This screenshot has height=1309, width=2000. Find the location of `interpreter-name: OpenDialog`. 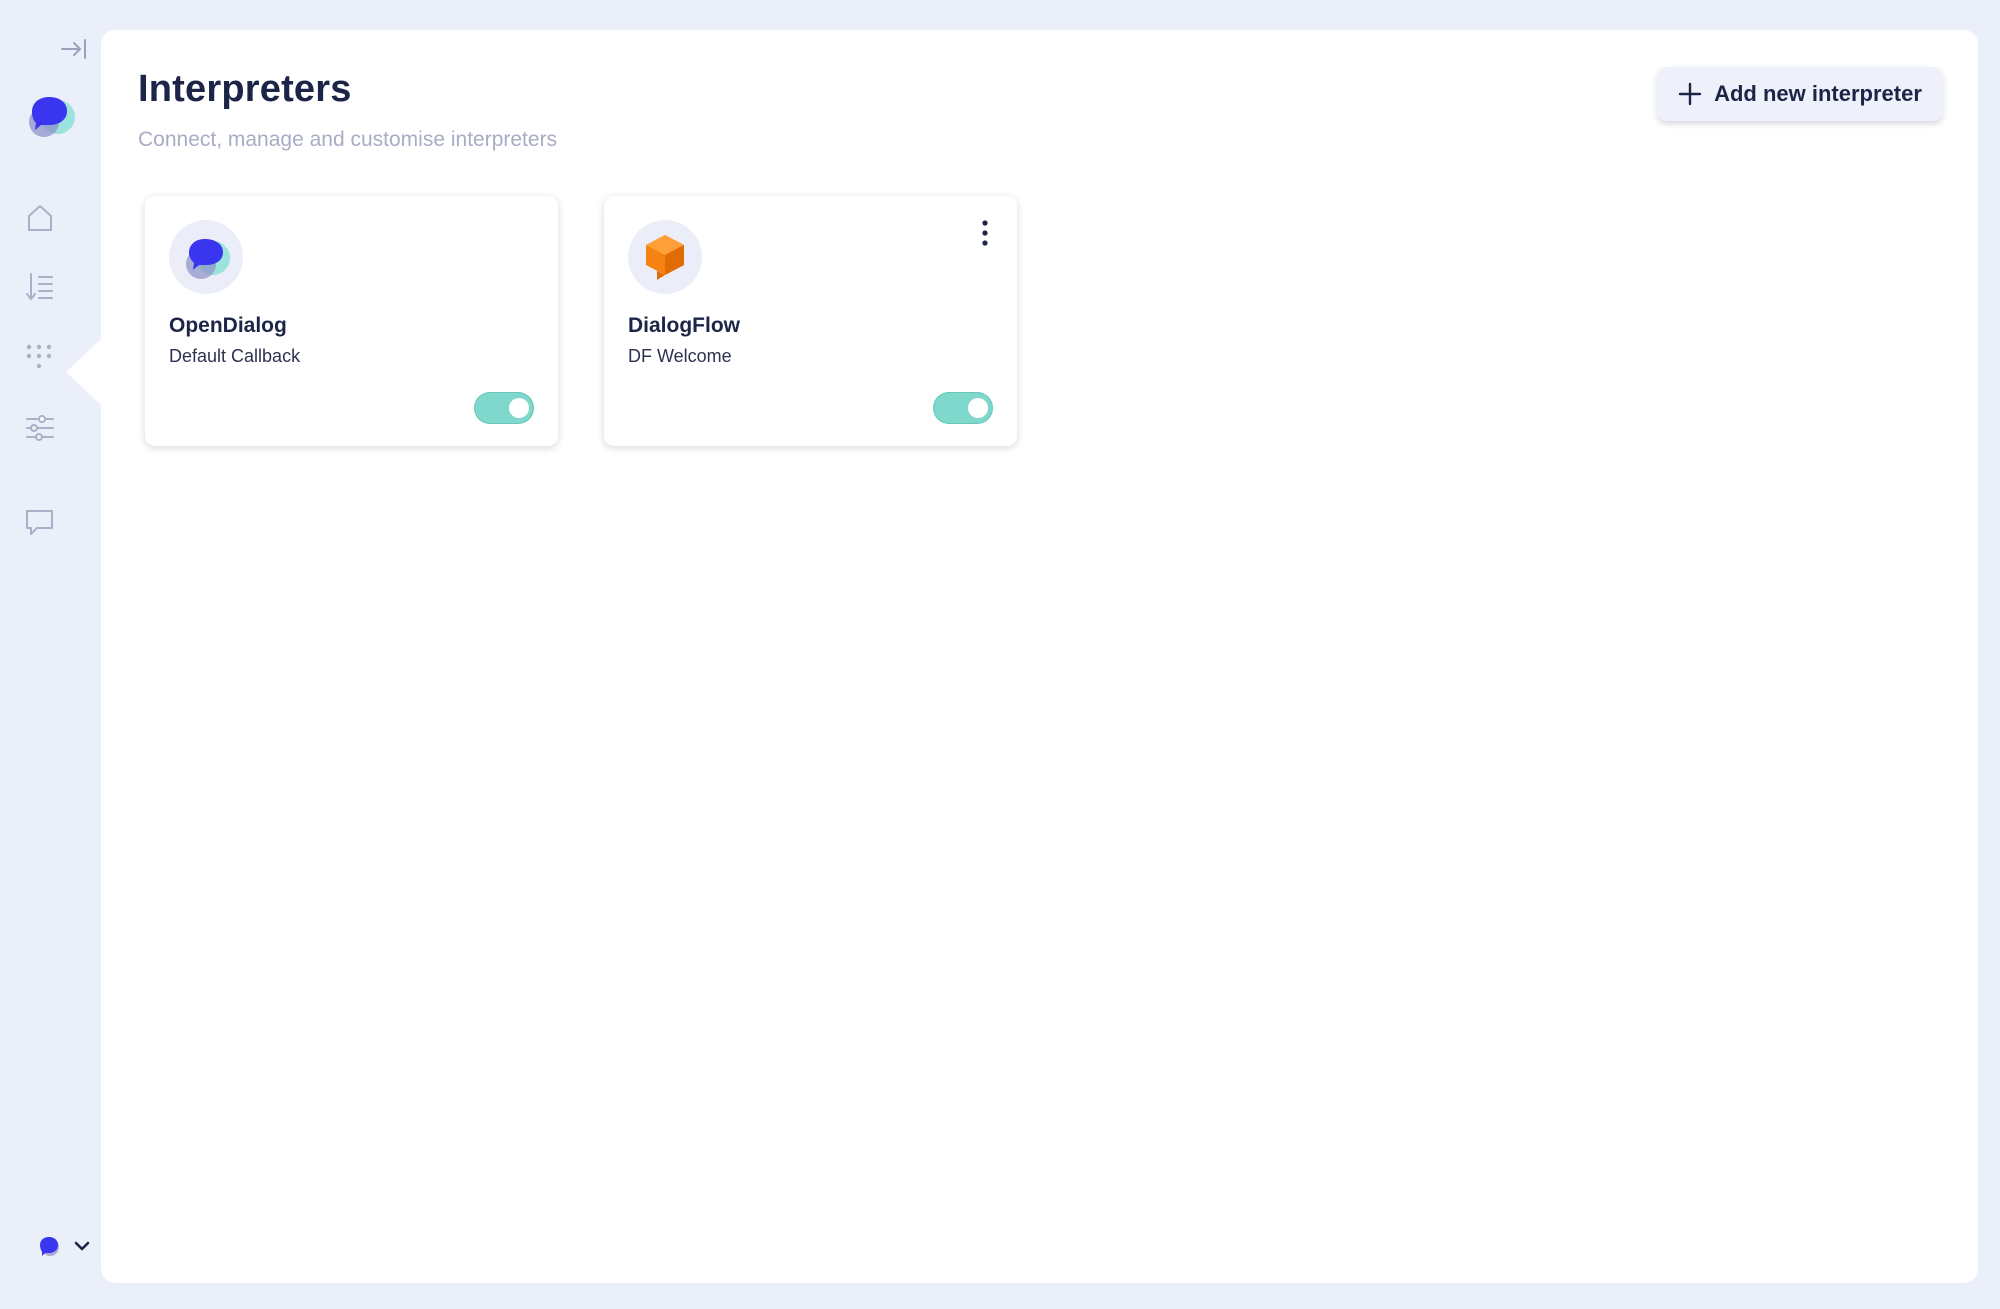

interpreter-name: OpenDialog is located at coordinates (228, 325).